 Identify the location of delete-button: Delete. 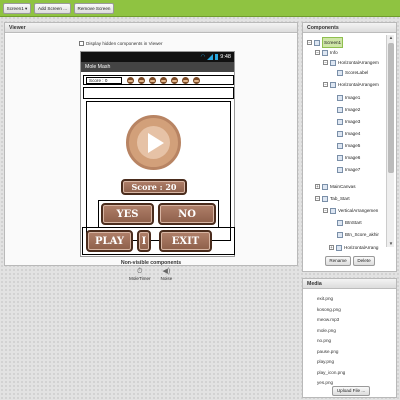
(364, 261).